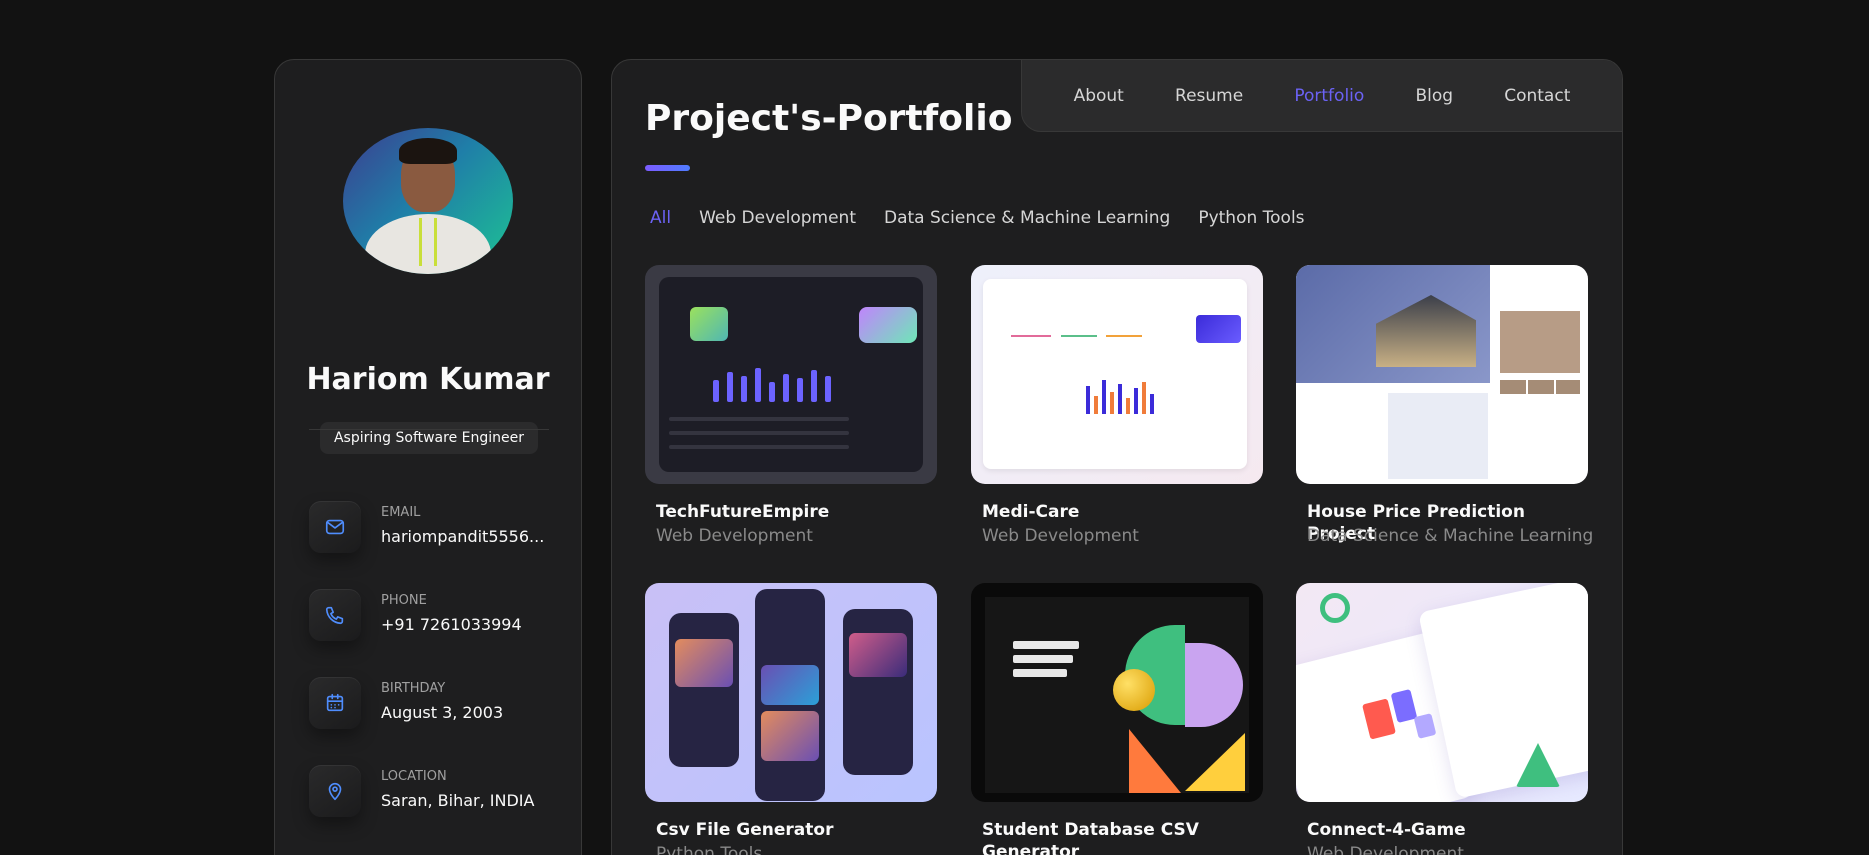 Image resolution: width=1869 pixels, height=855 pixels. Describe the element at coordinates (743, 512) in the screenshot. I see `project-title: TechFutureEmpire` at that location.